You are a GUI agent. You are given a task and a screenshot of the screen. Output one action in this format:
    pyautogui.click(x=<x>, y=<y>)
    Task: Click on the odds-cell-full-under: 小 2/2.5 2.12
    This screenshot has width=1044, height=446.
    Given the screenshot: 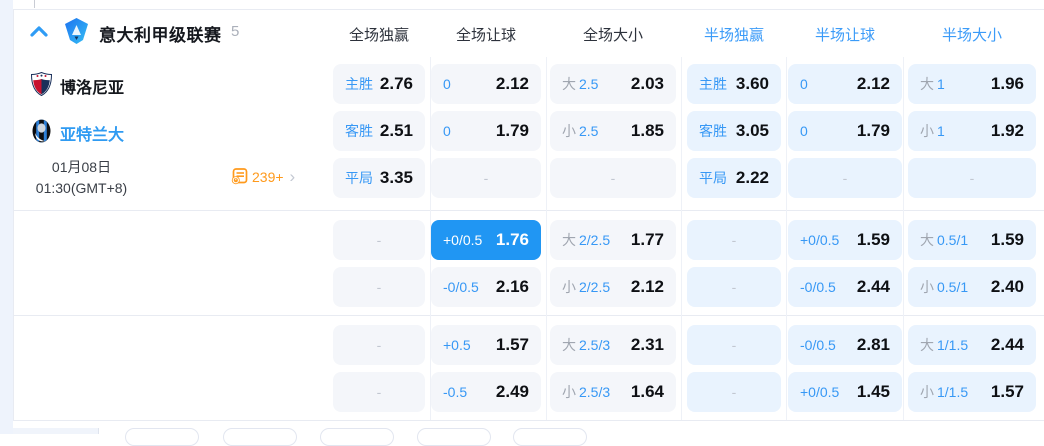 What is the action you would take?
    pyautogui.click(x=613, y=287)
    